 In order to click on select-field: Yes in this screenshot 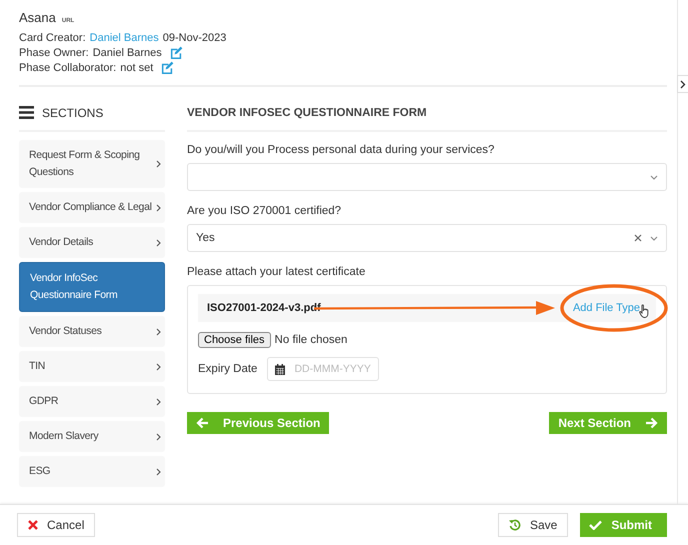, I will do `click(427, 238)`.